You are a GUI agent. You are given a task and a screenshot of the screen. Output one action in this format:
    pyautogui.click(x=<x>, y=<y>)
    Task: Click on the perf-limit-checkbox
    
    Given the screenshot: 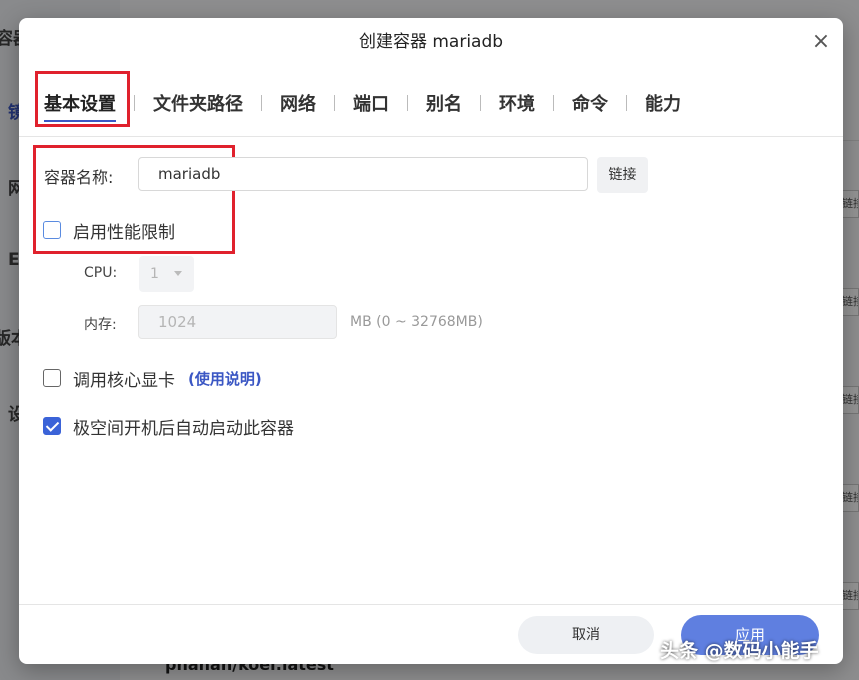 What is the action you would take?
    pyautogui.click(x=52, y=230)
    